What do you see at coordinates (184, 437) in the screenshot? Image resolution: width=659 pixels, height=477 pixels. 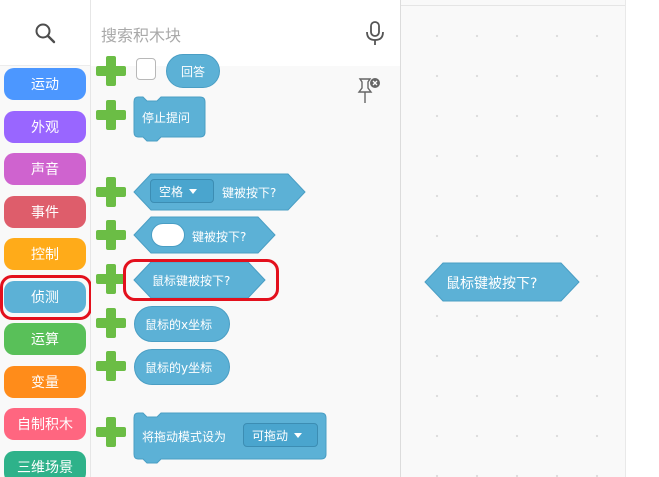 I see `drag-mode-label: 将拖动模式设为` at bounding box center [184, 437].